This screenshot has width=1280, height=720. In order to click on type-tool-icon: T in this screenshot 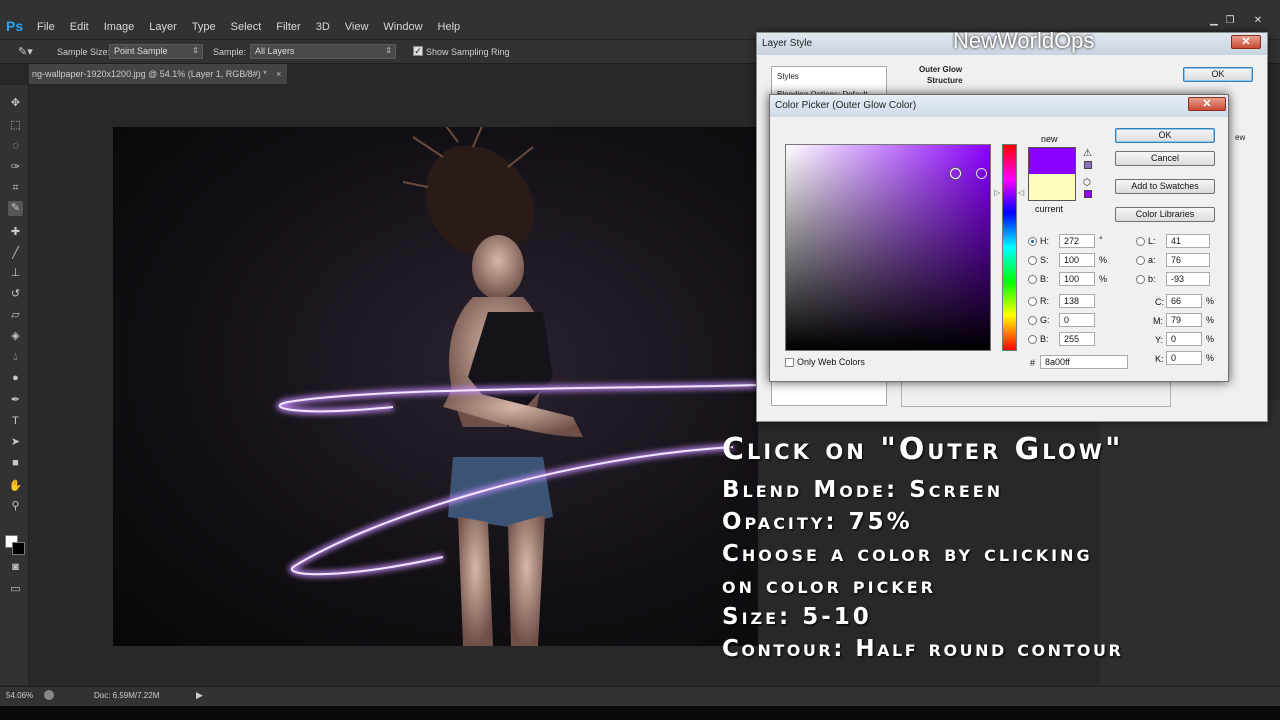, I will do `click(15, 421)`.